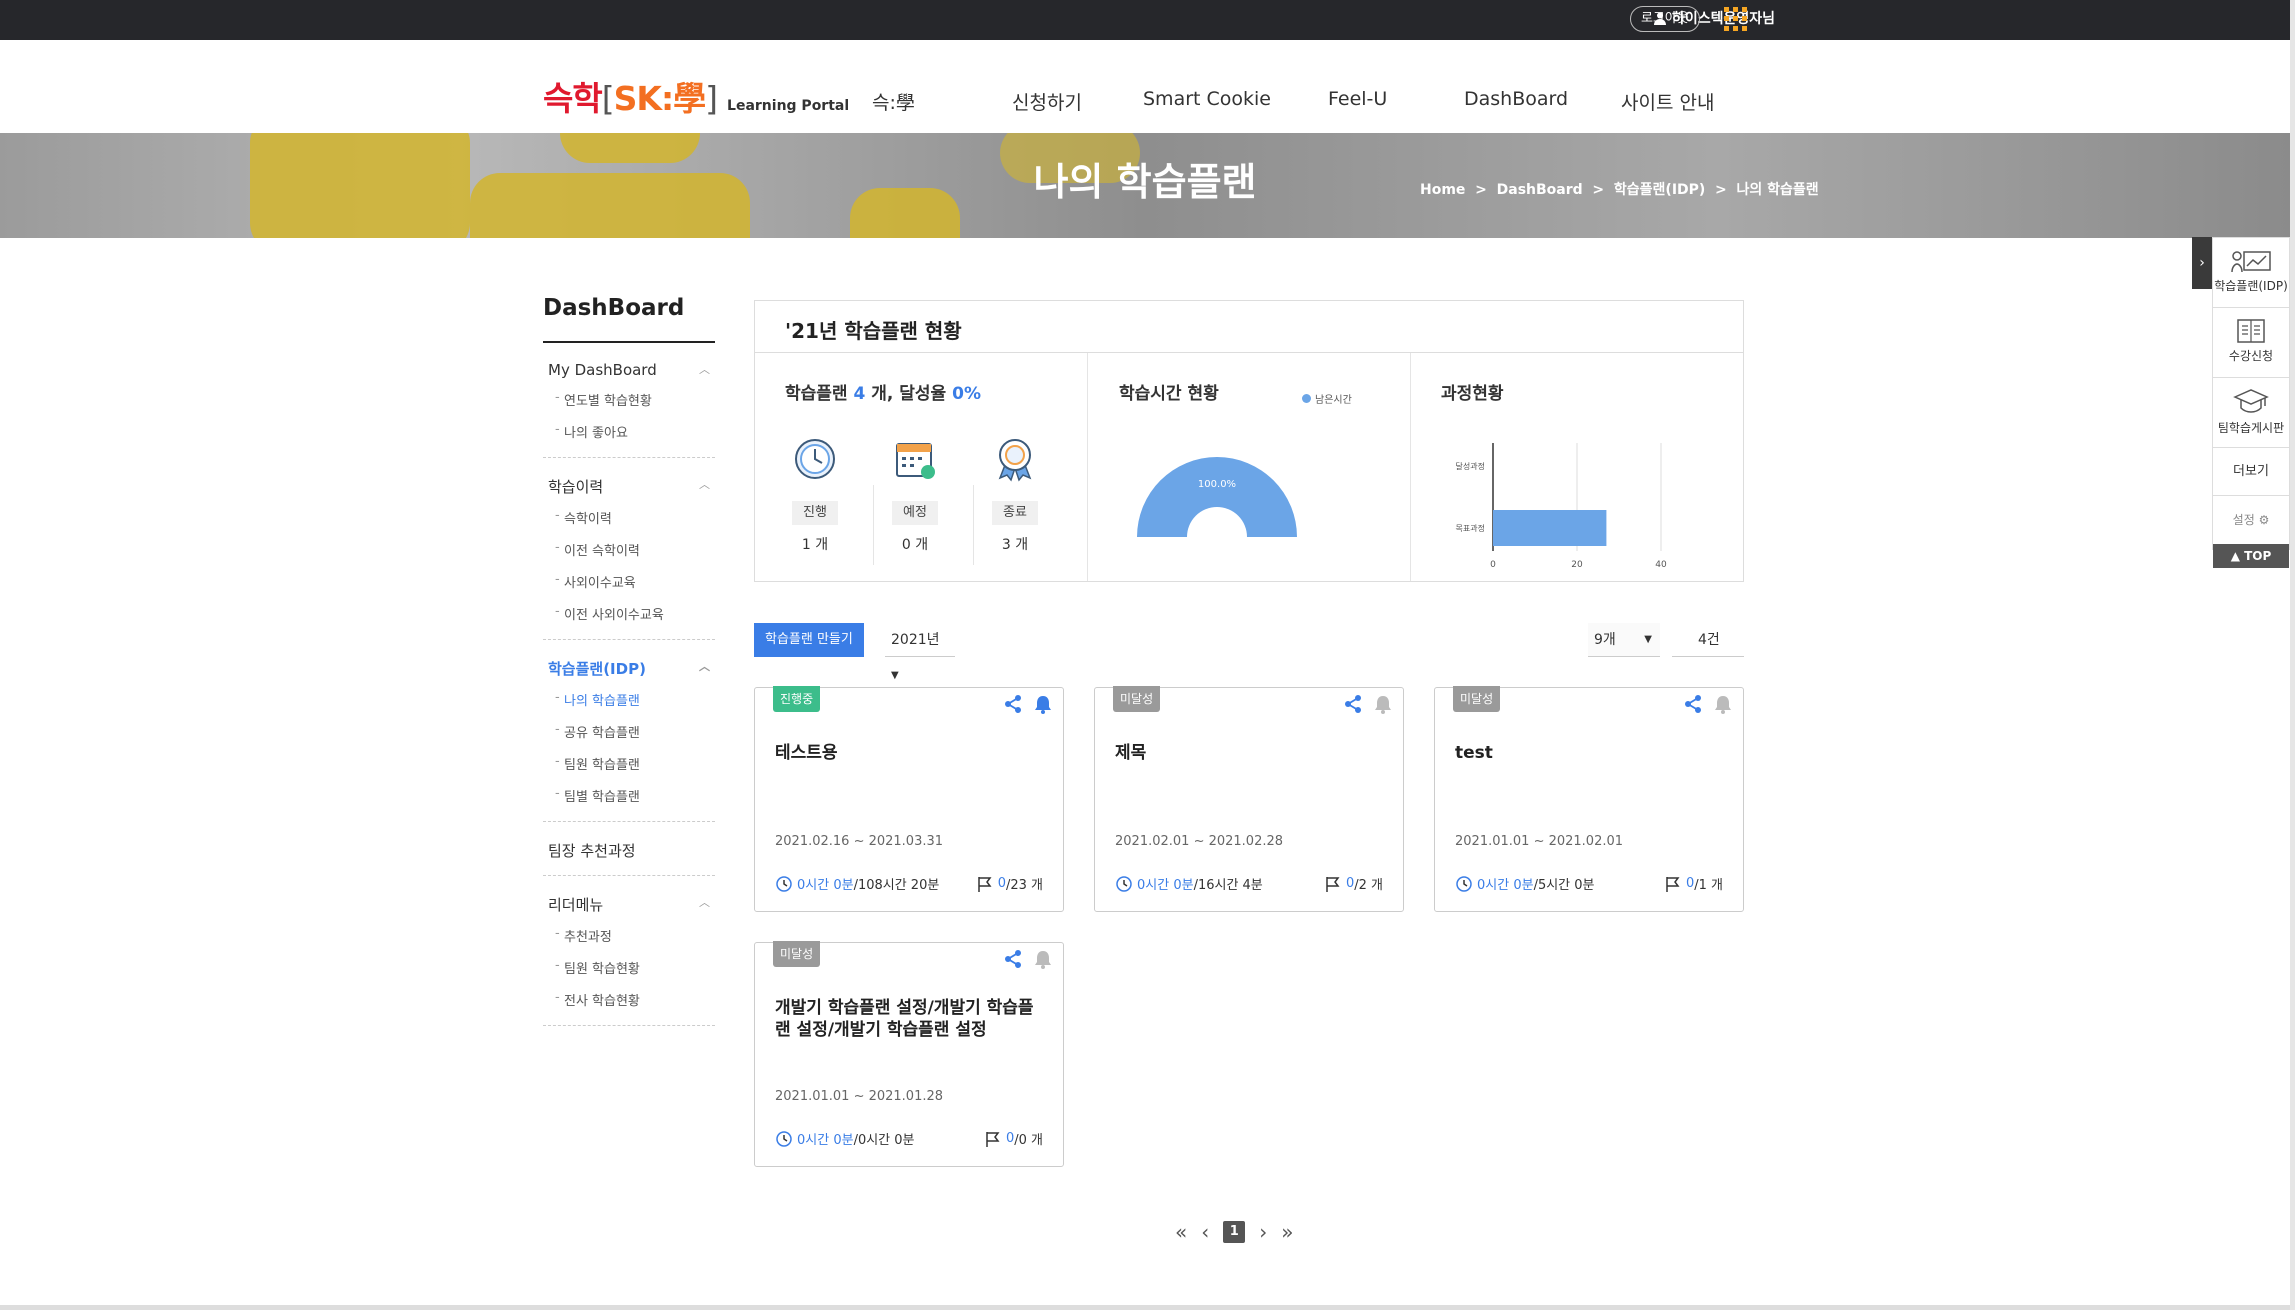  What do you see at coordinates (859, 841) in the screenshot?
I see `plan-period: 2021.02.16 ~ 2021.03.31` at bounding box center [859, 841].